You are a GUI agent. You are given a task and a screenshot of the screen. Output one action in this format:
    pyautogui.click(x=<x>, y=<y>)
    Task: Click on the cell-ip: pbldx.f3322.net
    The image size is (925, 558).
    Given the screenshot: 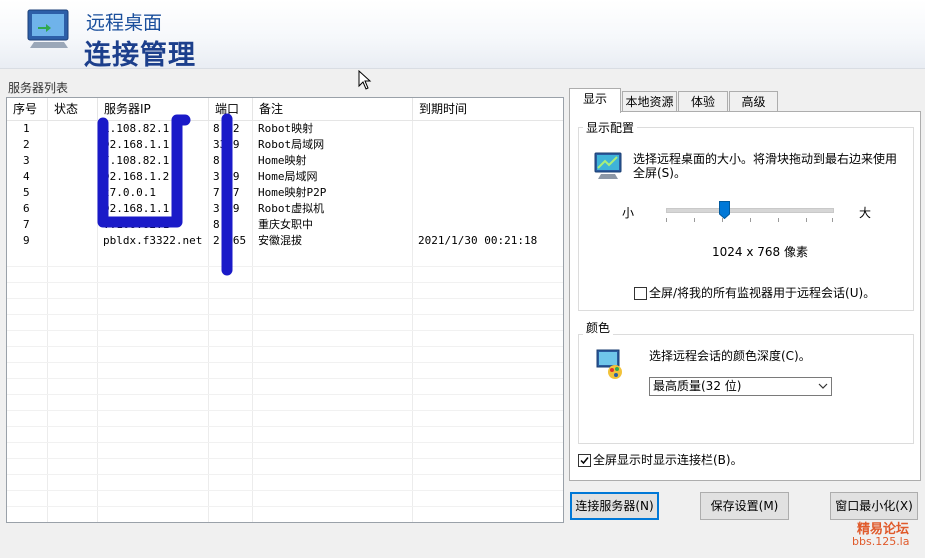 What is the action you would take?
    pyautogui.click(x=153, y=240)
    